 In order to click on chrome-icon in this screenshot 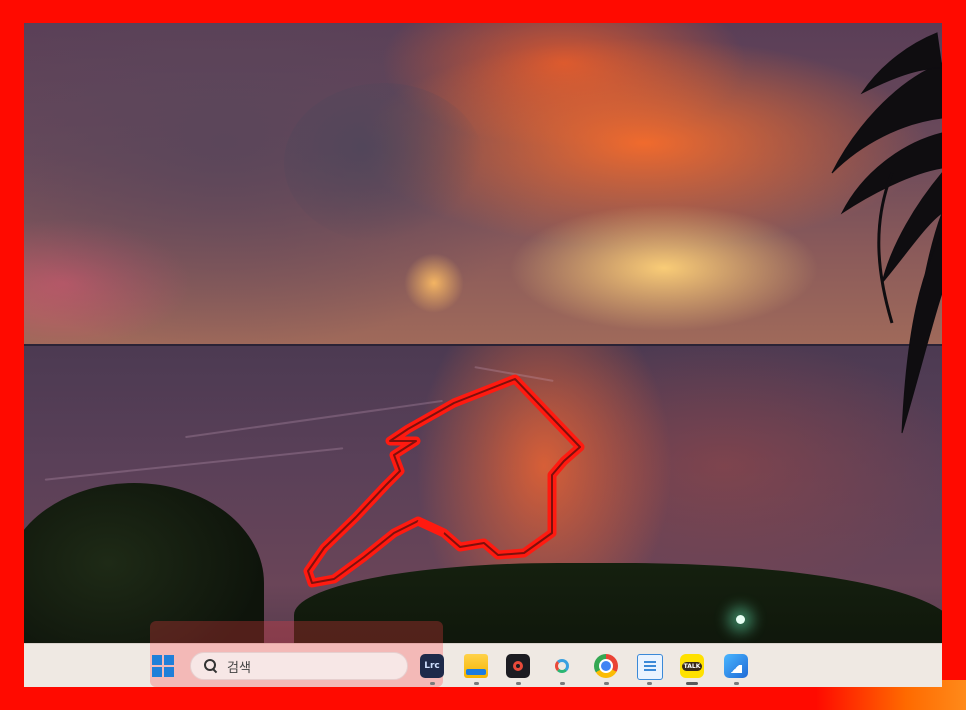, I will do `click(606, 666)`.